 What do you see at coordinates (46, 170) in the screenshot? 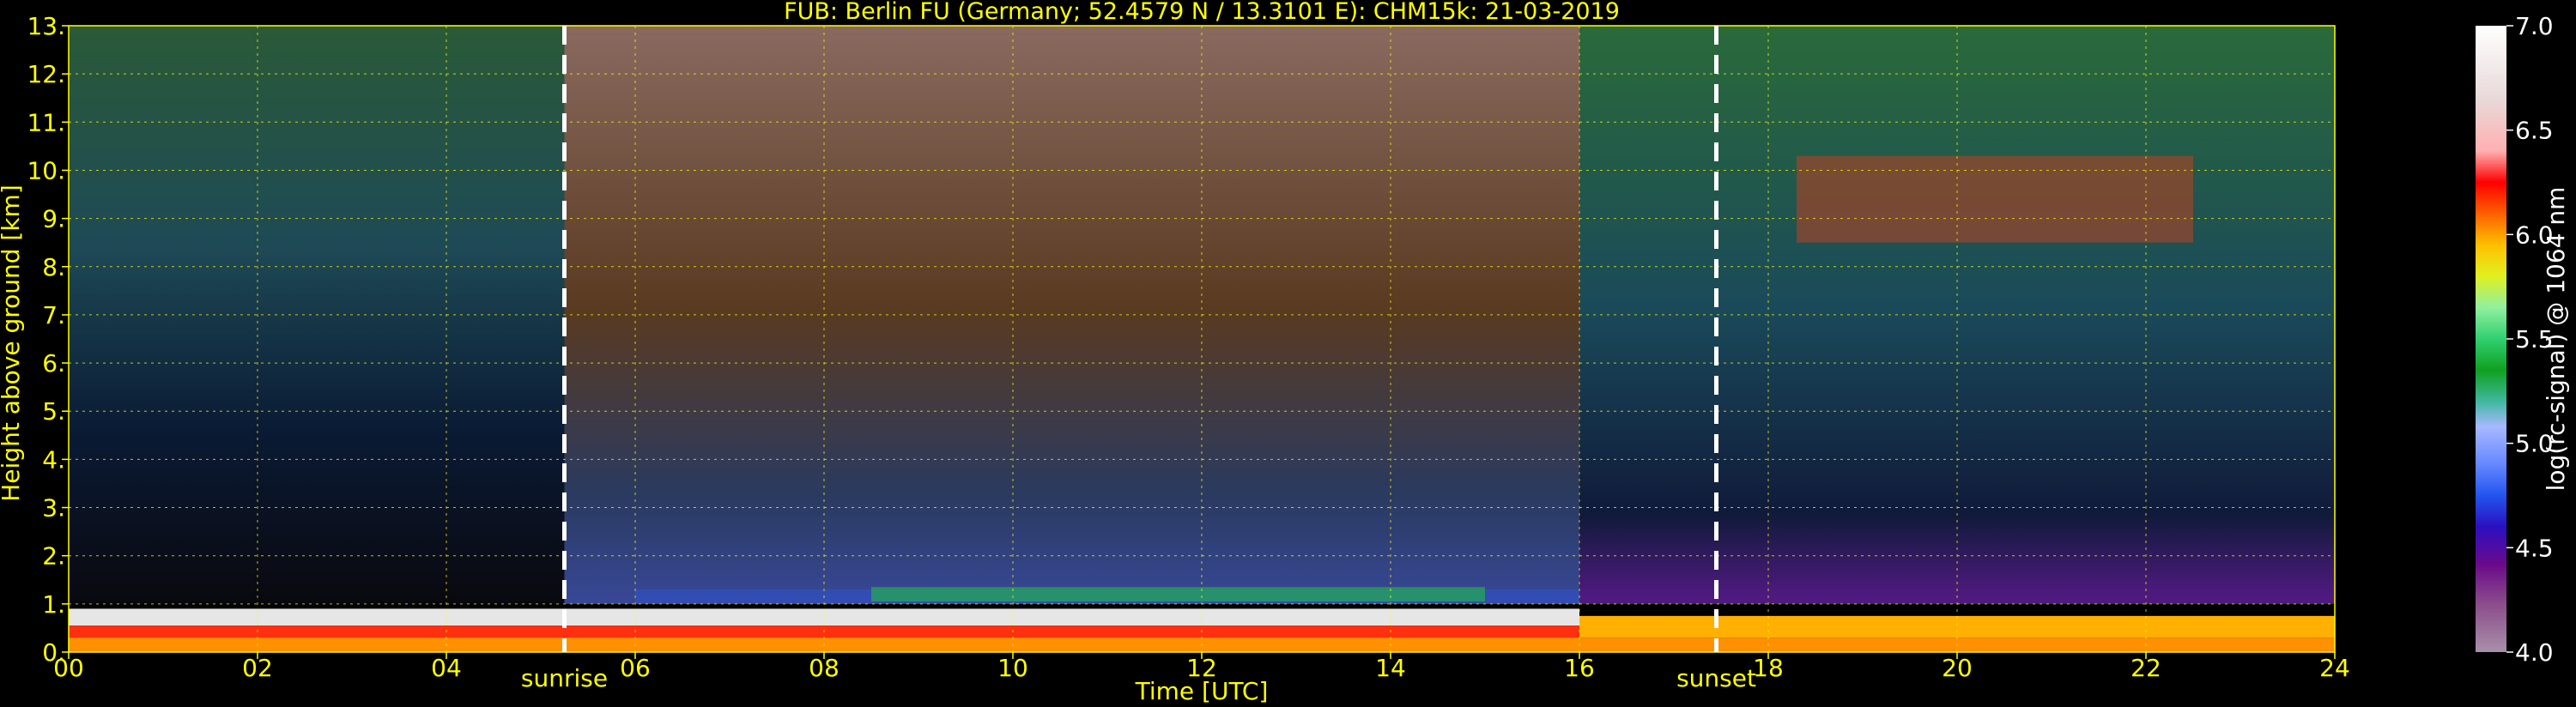
I see `y-tick-label: 10.` at bounding box center [46, 170].